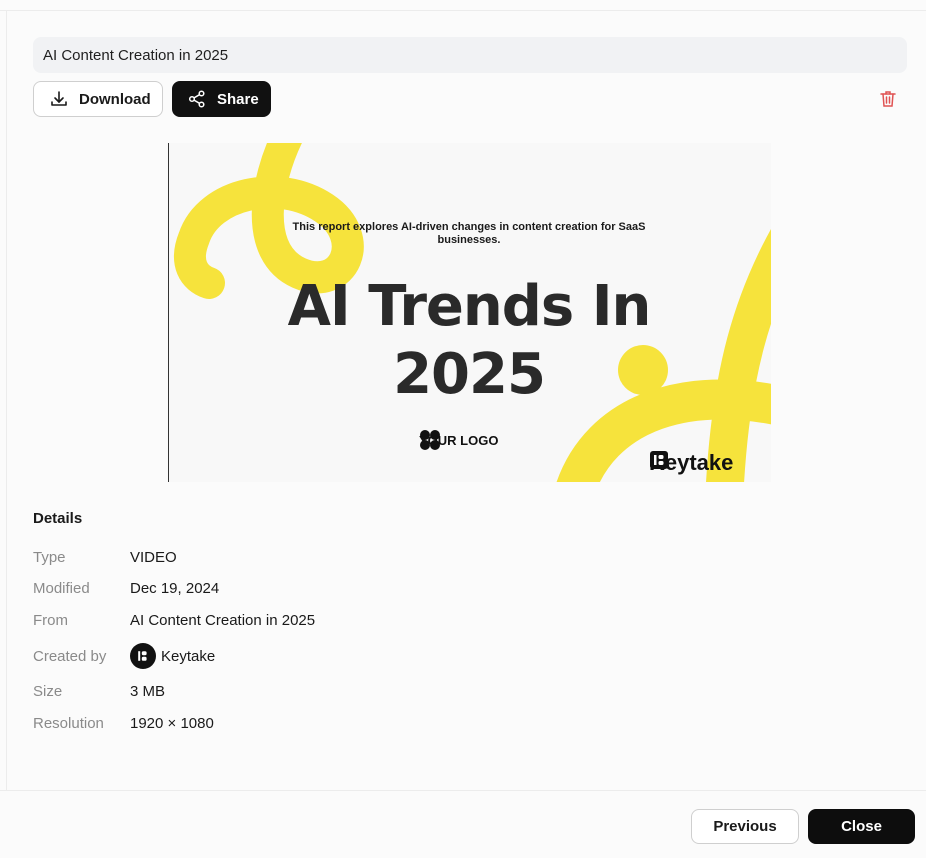  What do you see at coordinates (6, 400) in the screenshot?
I see `left-divider` at bounding box center [6, 400].